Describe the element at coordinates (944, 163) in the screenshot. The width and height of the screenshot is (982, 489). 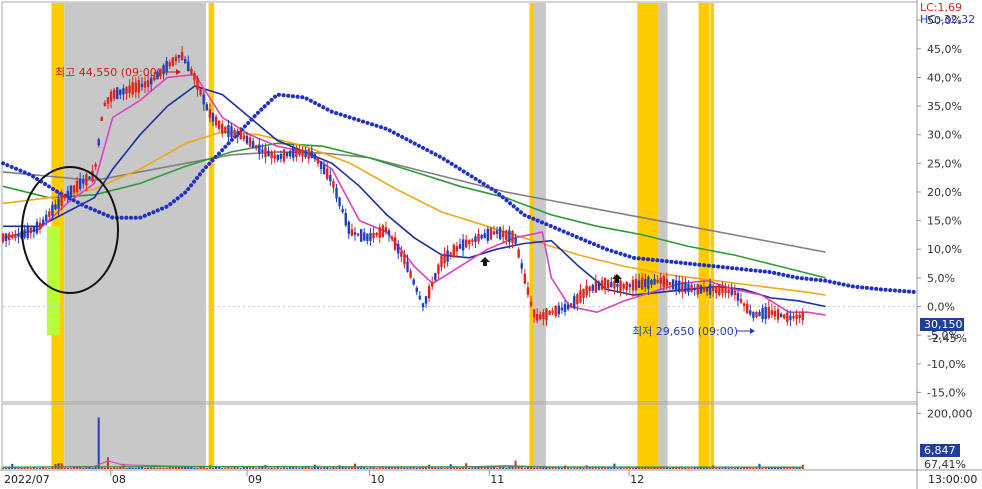
I see `price-tick-label: 25,0%` at that location.